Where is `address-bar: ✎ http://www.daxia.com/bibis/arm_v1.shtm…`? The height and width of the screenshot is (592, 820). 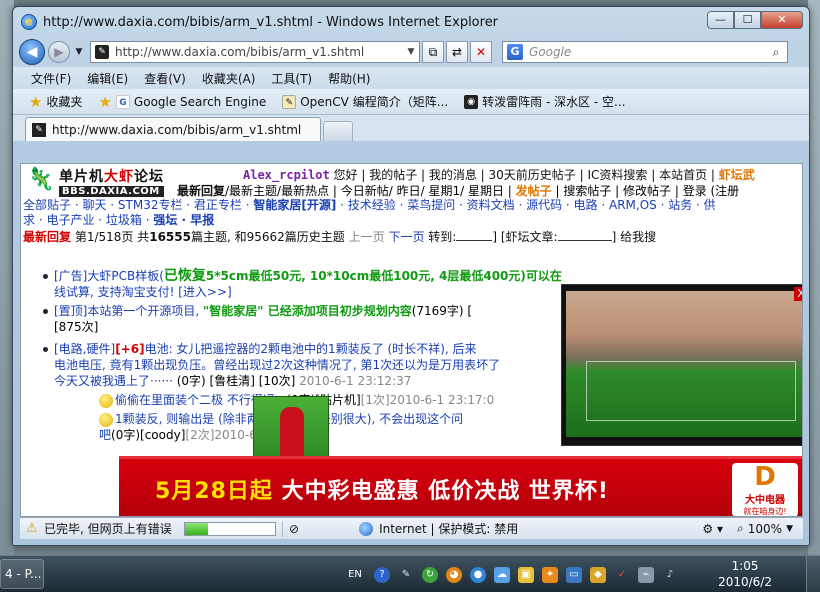
address-bar: ✎ http://www.daxia.com/bibis/arm_v1.shtm… is located at coordinates (255, 52).